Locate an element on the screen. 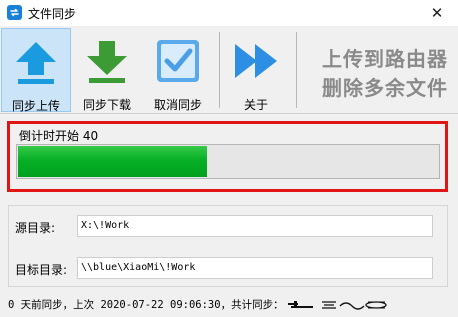  checkbox-icon is located at coordinates (178, 61).